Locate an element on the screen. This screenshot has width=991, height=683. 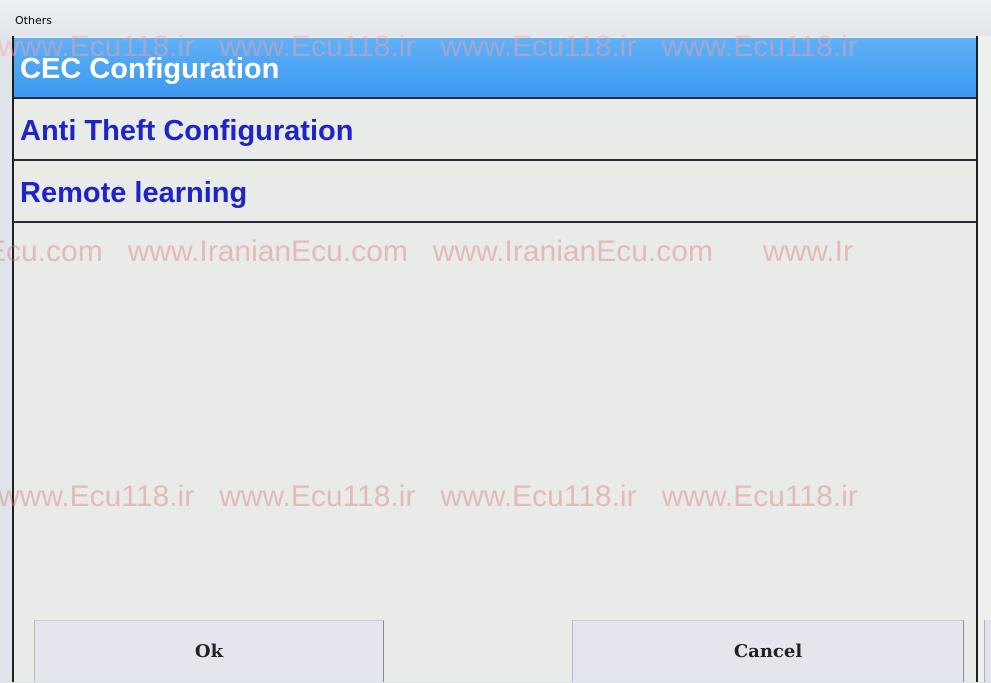
menu-item-anti-theft-configuration: Anti Theft Configuration is located at coordinates (495, 130).